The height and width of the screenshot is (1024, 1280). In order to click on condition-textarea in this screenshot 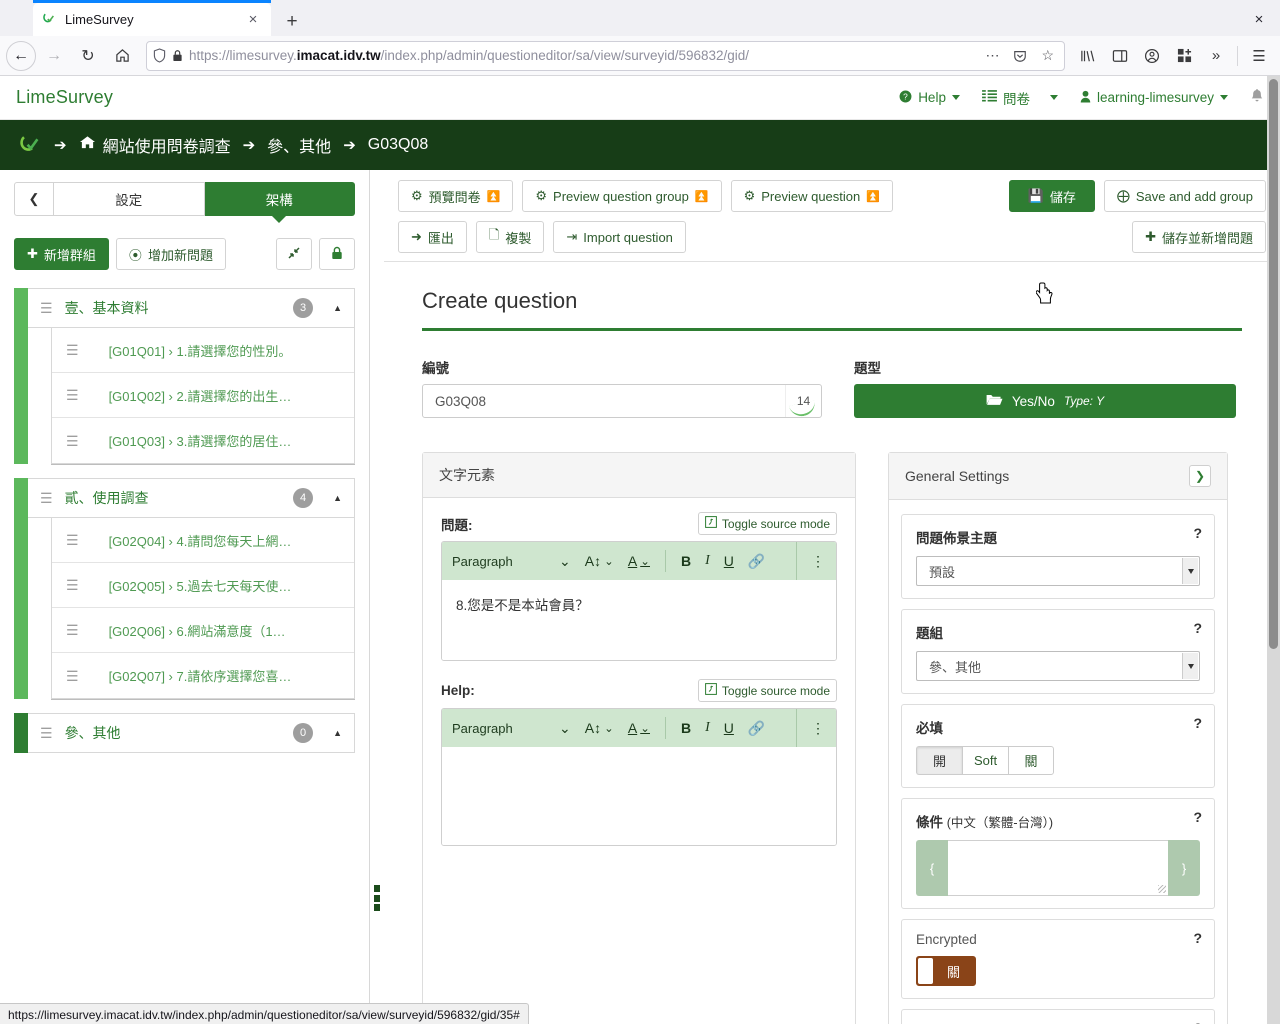, I will do `click(1058, 868)`.